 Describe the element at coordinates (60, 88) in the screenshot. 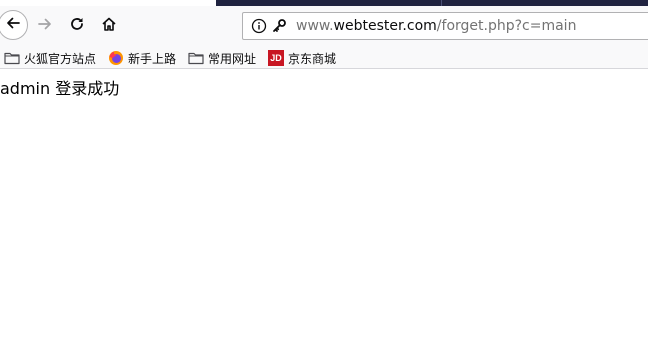

I see `login-success-message: admin 登录成功` at that location.